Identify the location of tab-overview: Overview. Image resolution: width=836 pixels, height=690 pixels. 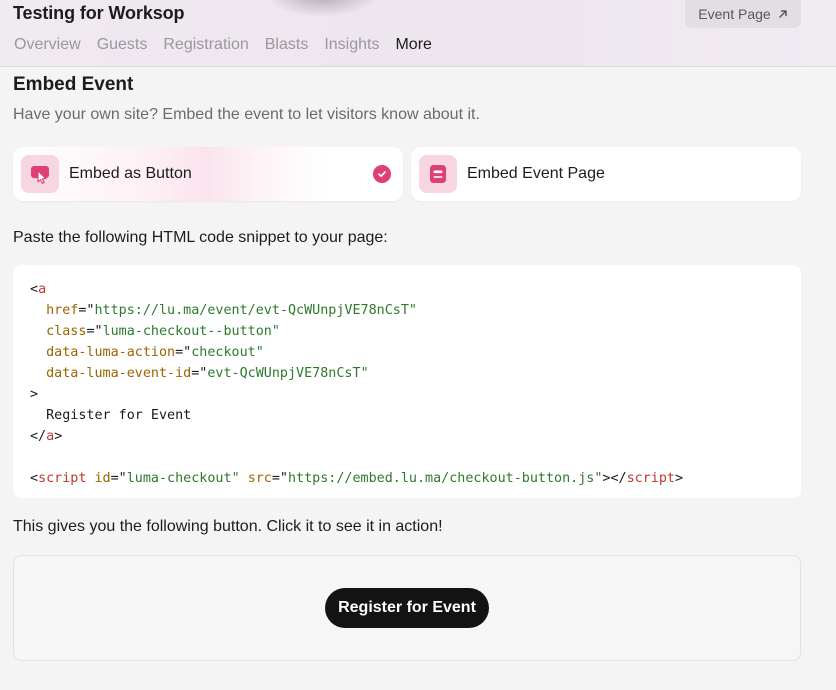
(47, 50).